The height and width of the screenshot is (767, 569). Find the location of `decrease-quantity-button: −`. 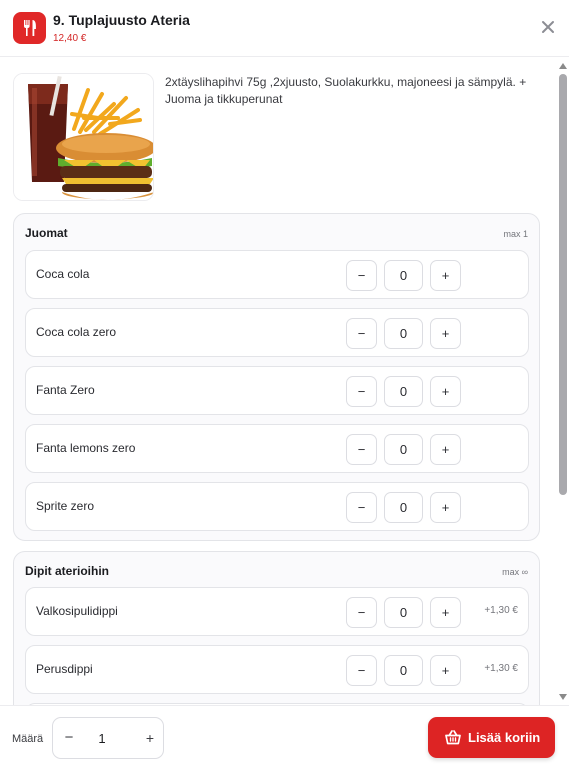

decrease-quantity-button: − is located at coordinates (69, 738).